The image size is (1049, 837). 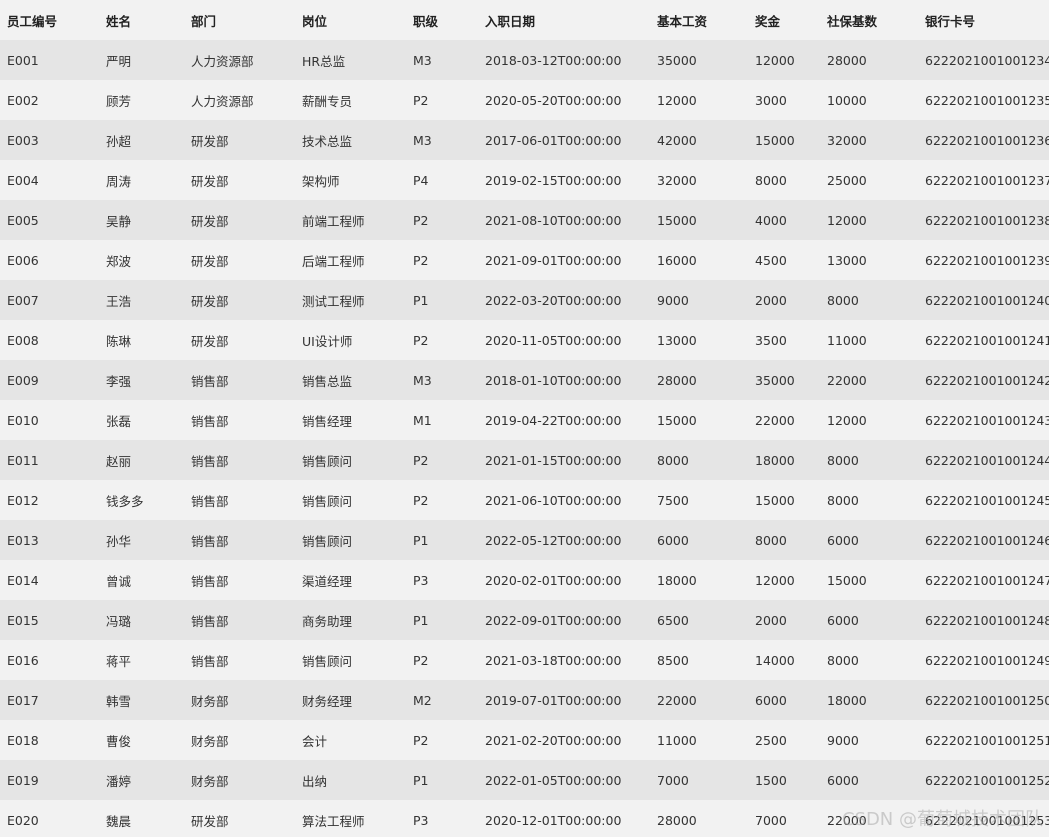 I want to click on cell-level: P4, so click(x=421, y=180).